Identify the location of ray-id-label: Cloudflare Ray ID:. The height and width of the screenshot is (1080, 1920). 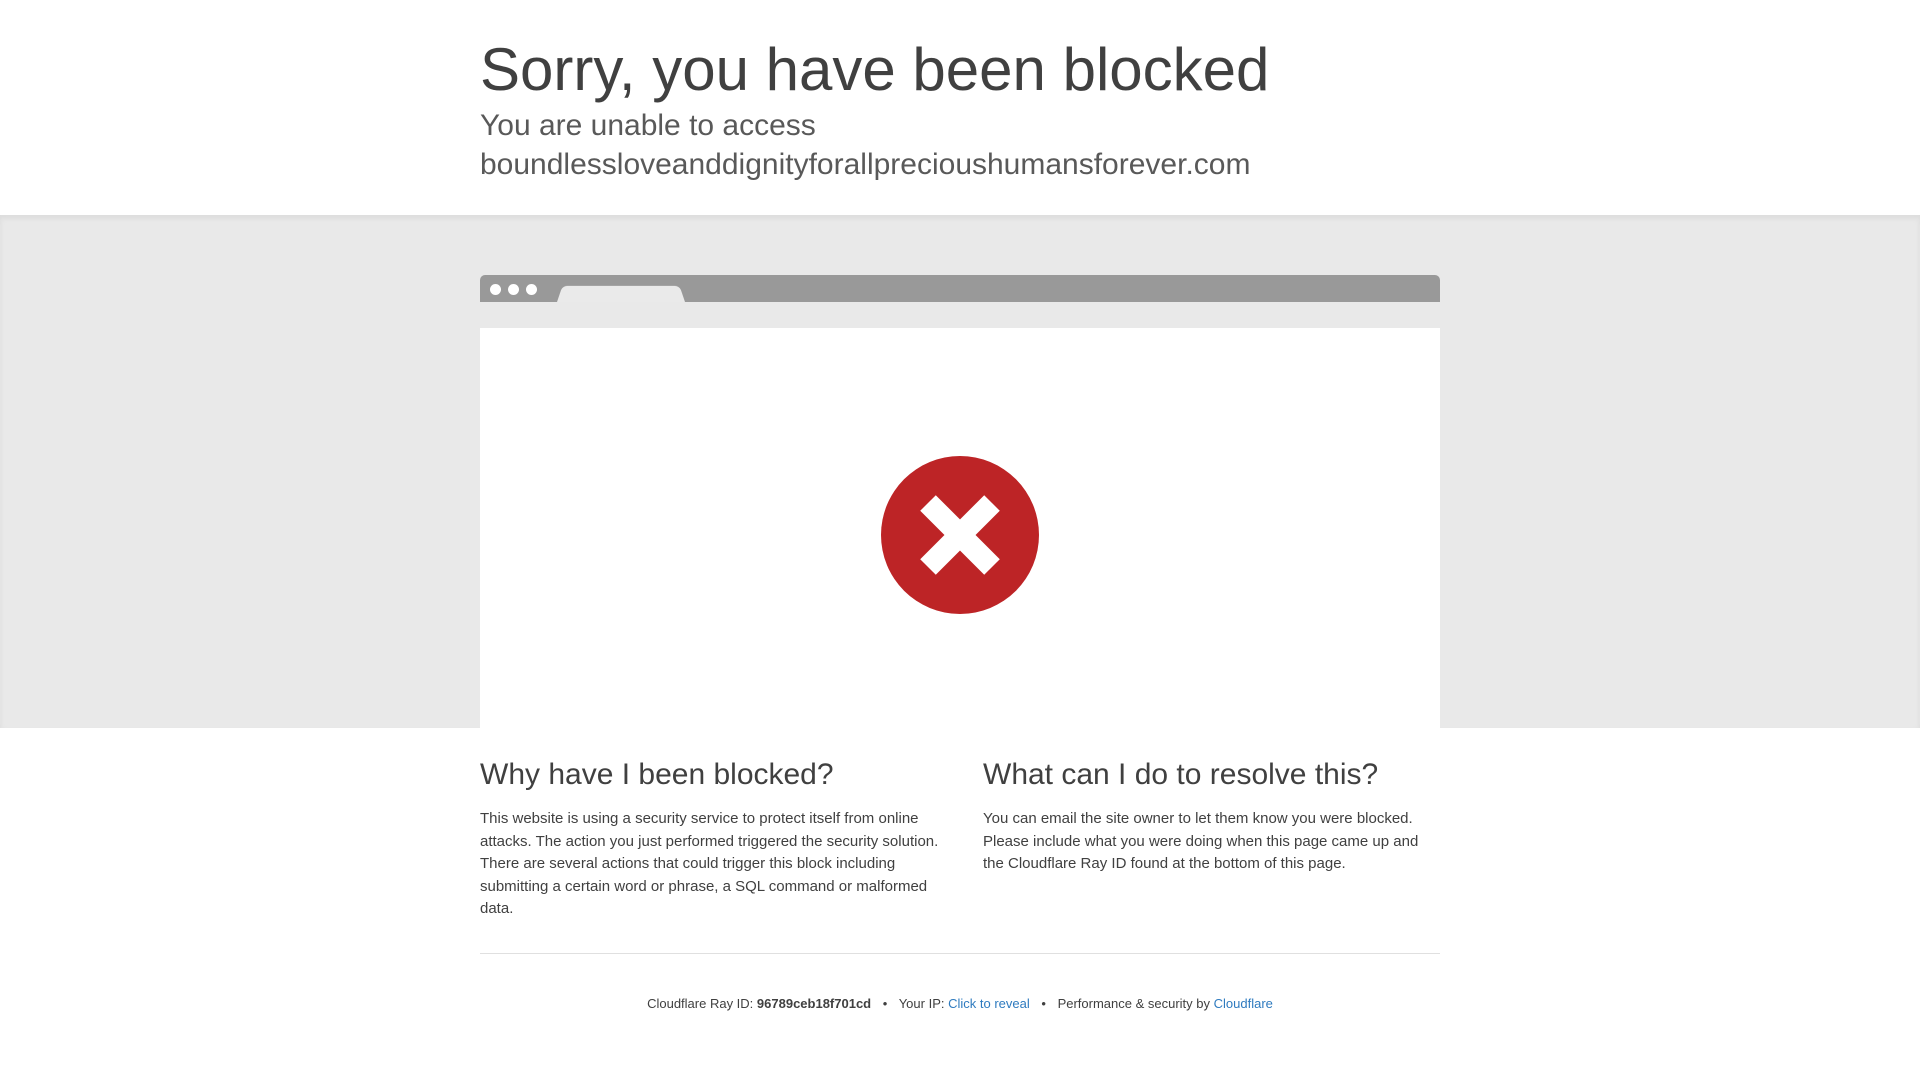
(700, 1003).